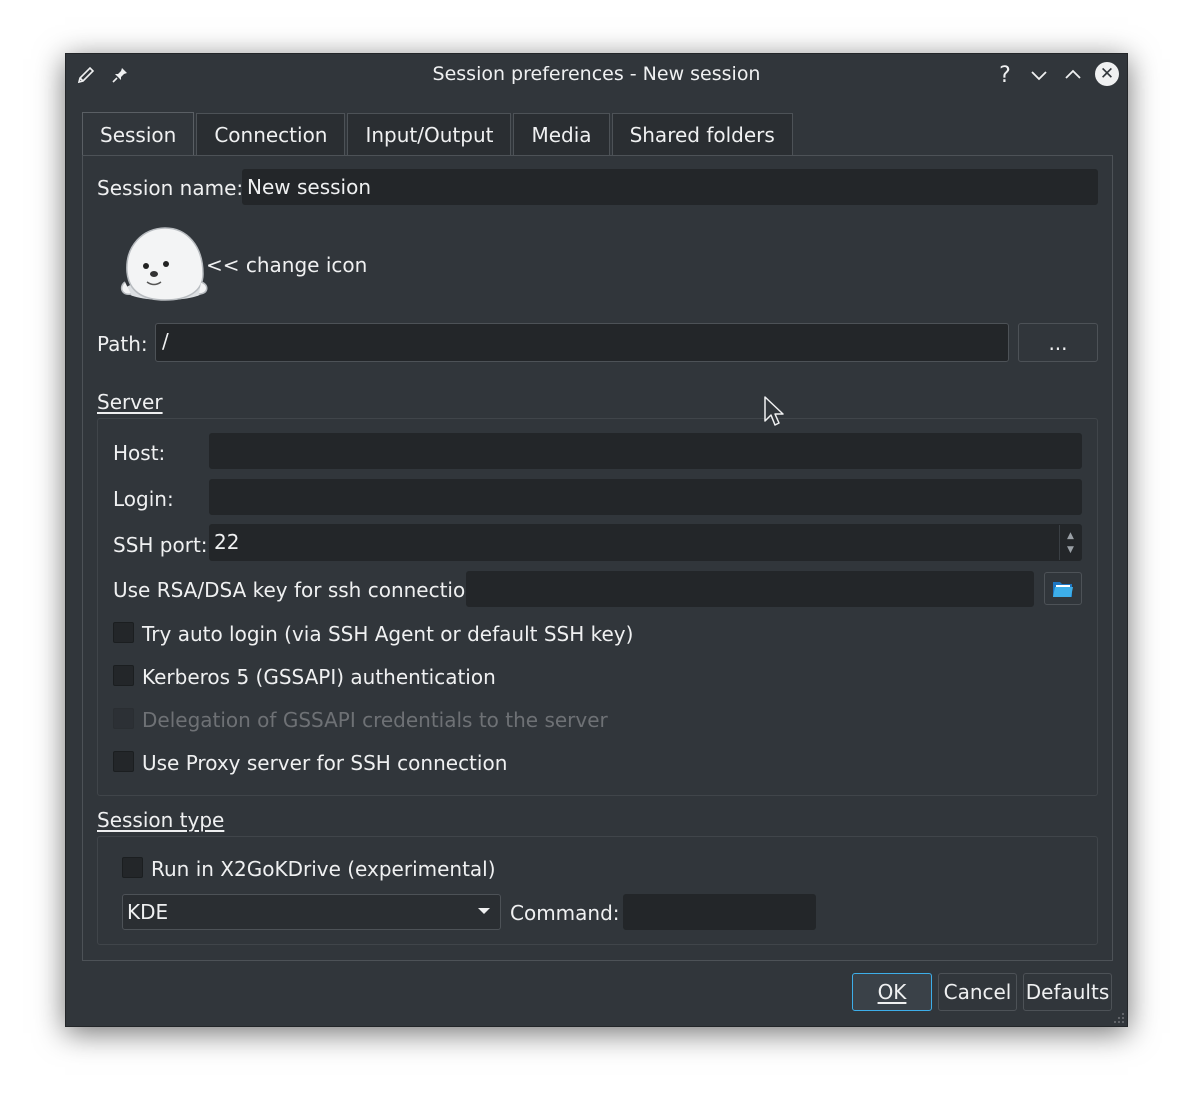  I want to click on tab-connection: Connection, so click(271, 134).